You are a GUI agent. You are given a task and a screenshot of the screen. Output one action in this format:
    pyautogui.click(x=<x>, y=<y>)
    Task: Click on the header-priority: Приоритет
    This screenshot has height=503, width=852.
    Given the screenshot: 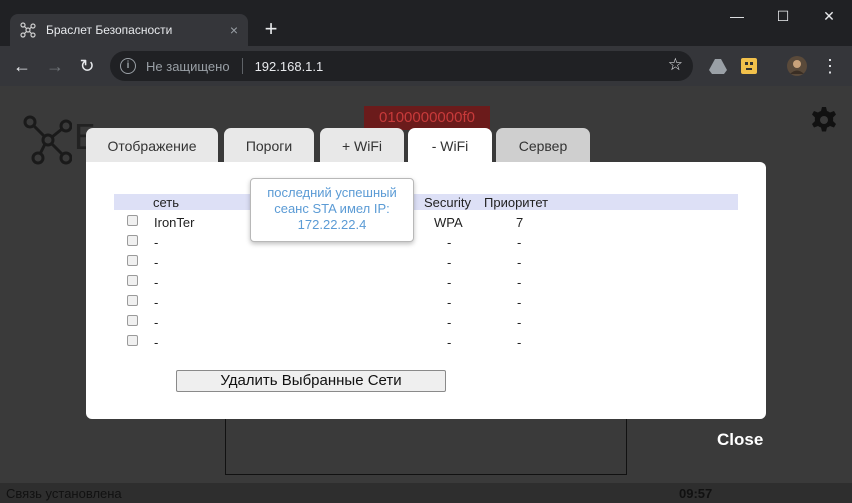 What is the action you would take?
    pyautogui.click(x=516, y=202)
    